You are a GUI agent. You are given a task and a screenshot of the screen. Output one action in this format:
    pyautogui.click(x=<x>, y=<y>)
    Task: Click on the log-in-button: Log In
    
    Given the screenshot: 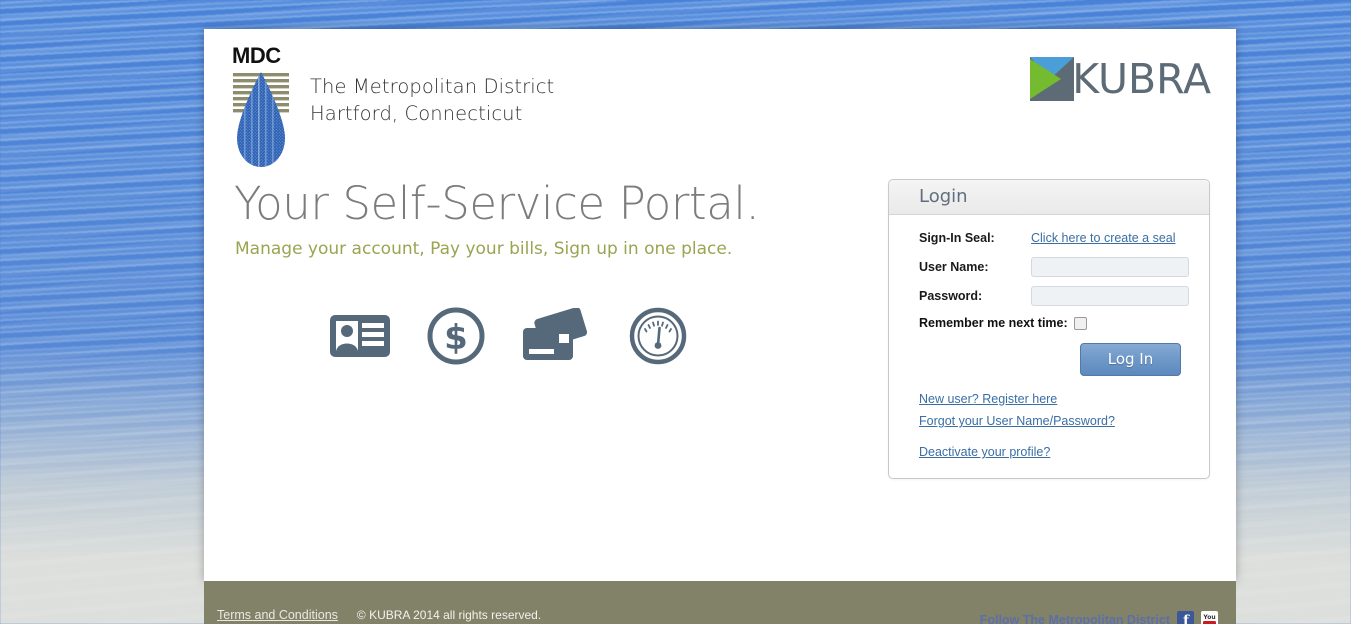 What is the action you would take?
    pyautogui.click(x=1130, y=359)
    